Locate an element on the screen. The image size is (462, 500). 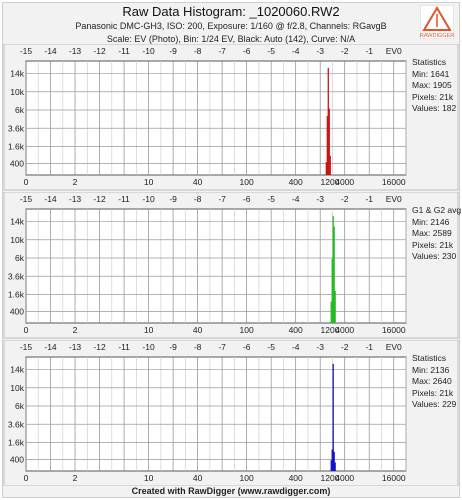
y-tick-label: 10k is located at coordinates (17, 388).